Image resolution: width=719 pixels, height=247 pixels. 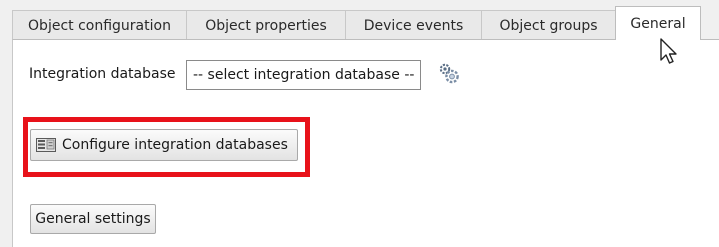 I want to click on tab-label: Object groups, so click(x=548, y=25).